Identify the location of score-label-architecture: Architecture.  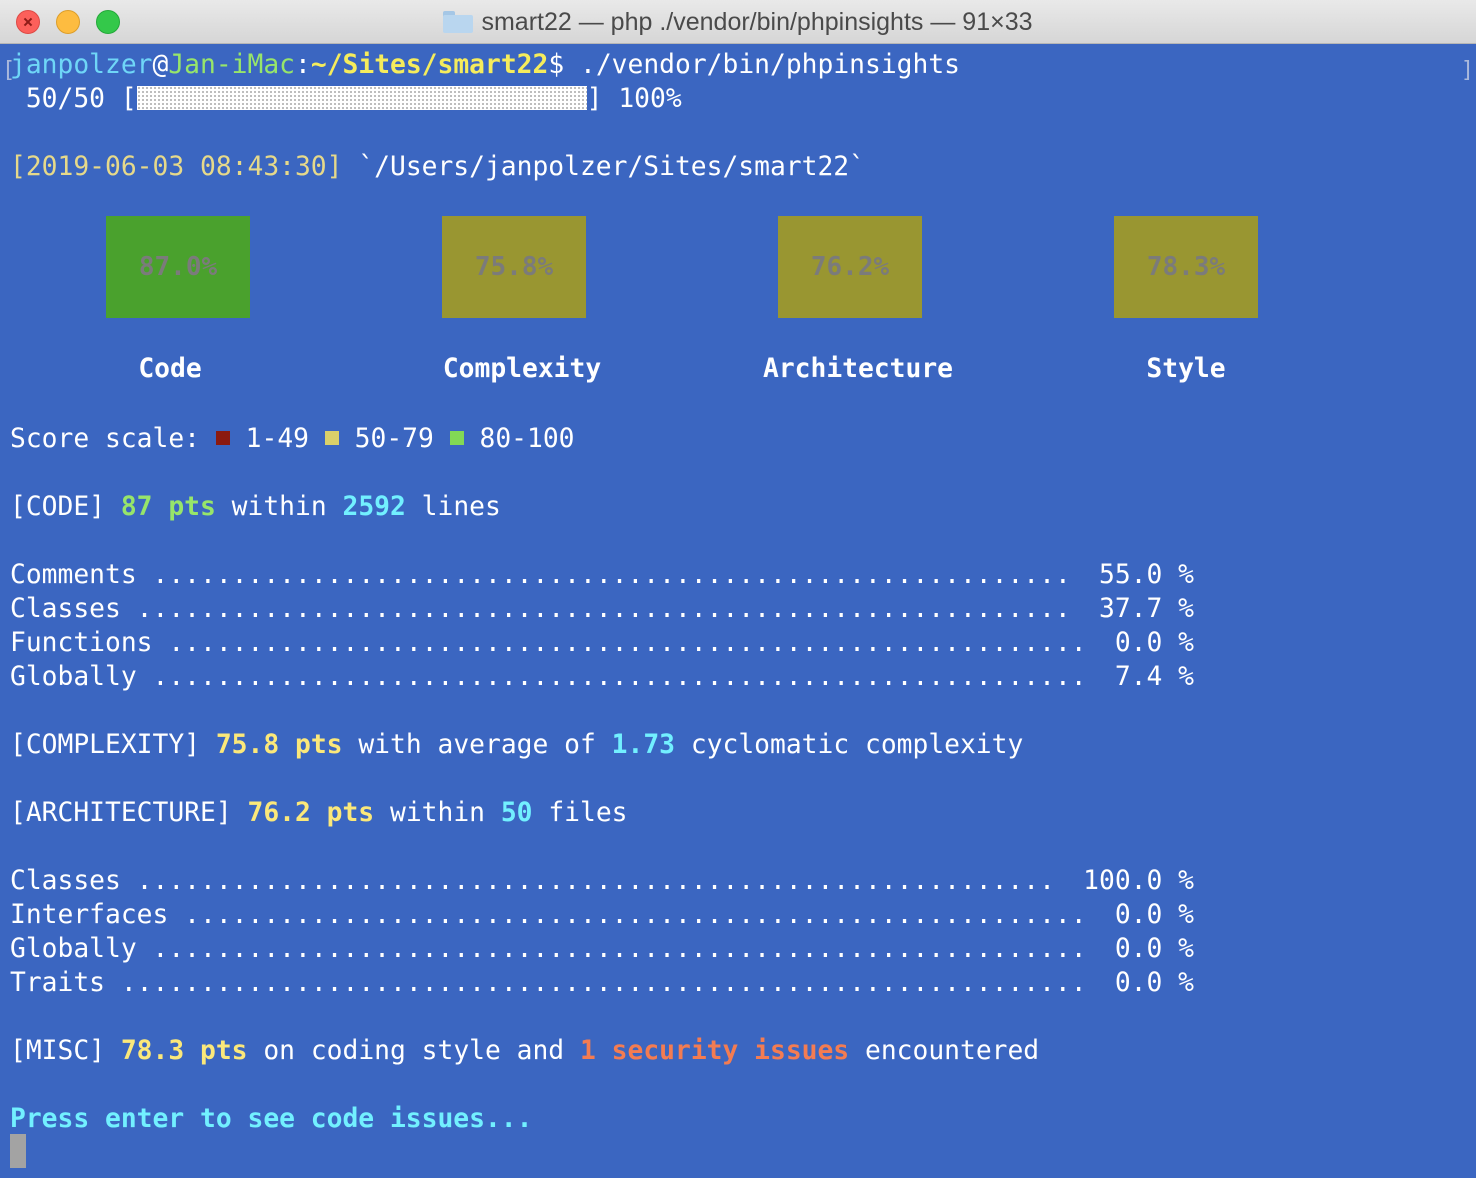
(858, 369).